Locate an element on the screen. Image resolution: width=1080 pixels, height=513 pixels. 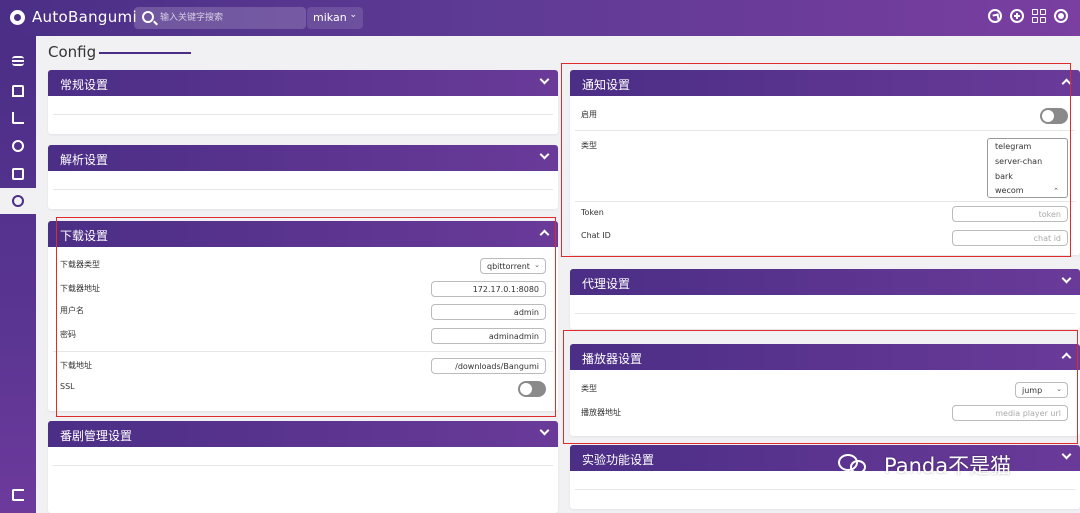
rss-source-select: mikan ⌄ is located at coordinates (335, 18).